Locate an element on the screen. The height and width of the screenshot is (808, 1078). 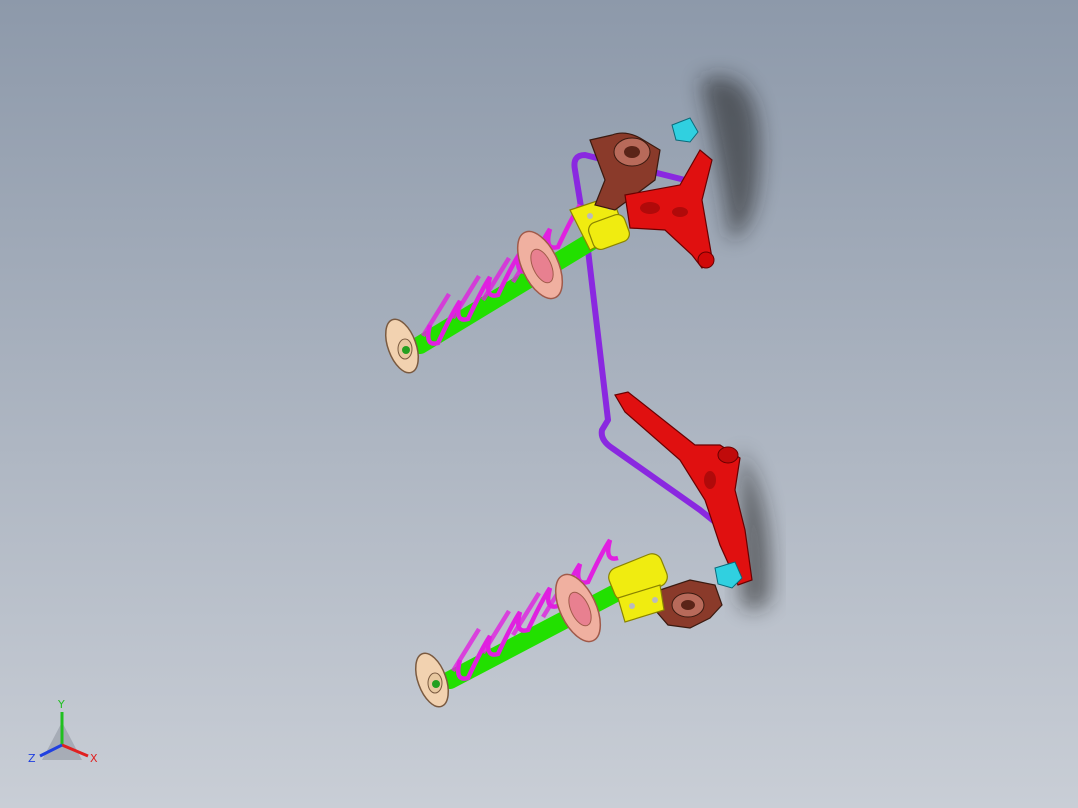
upper-strut-assembly is located at coordinates (547, 247).